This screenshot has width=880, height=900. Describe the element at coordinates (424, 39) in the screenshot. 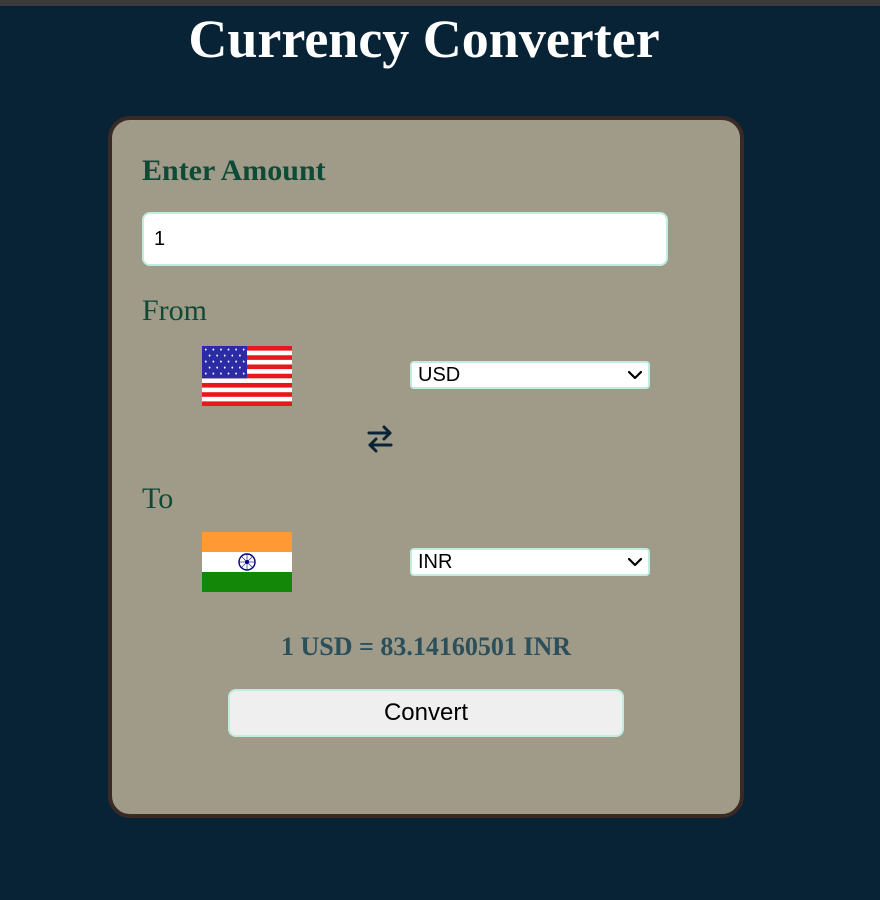

I see `page-title: Currency Converter` at that location.